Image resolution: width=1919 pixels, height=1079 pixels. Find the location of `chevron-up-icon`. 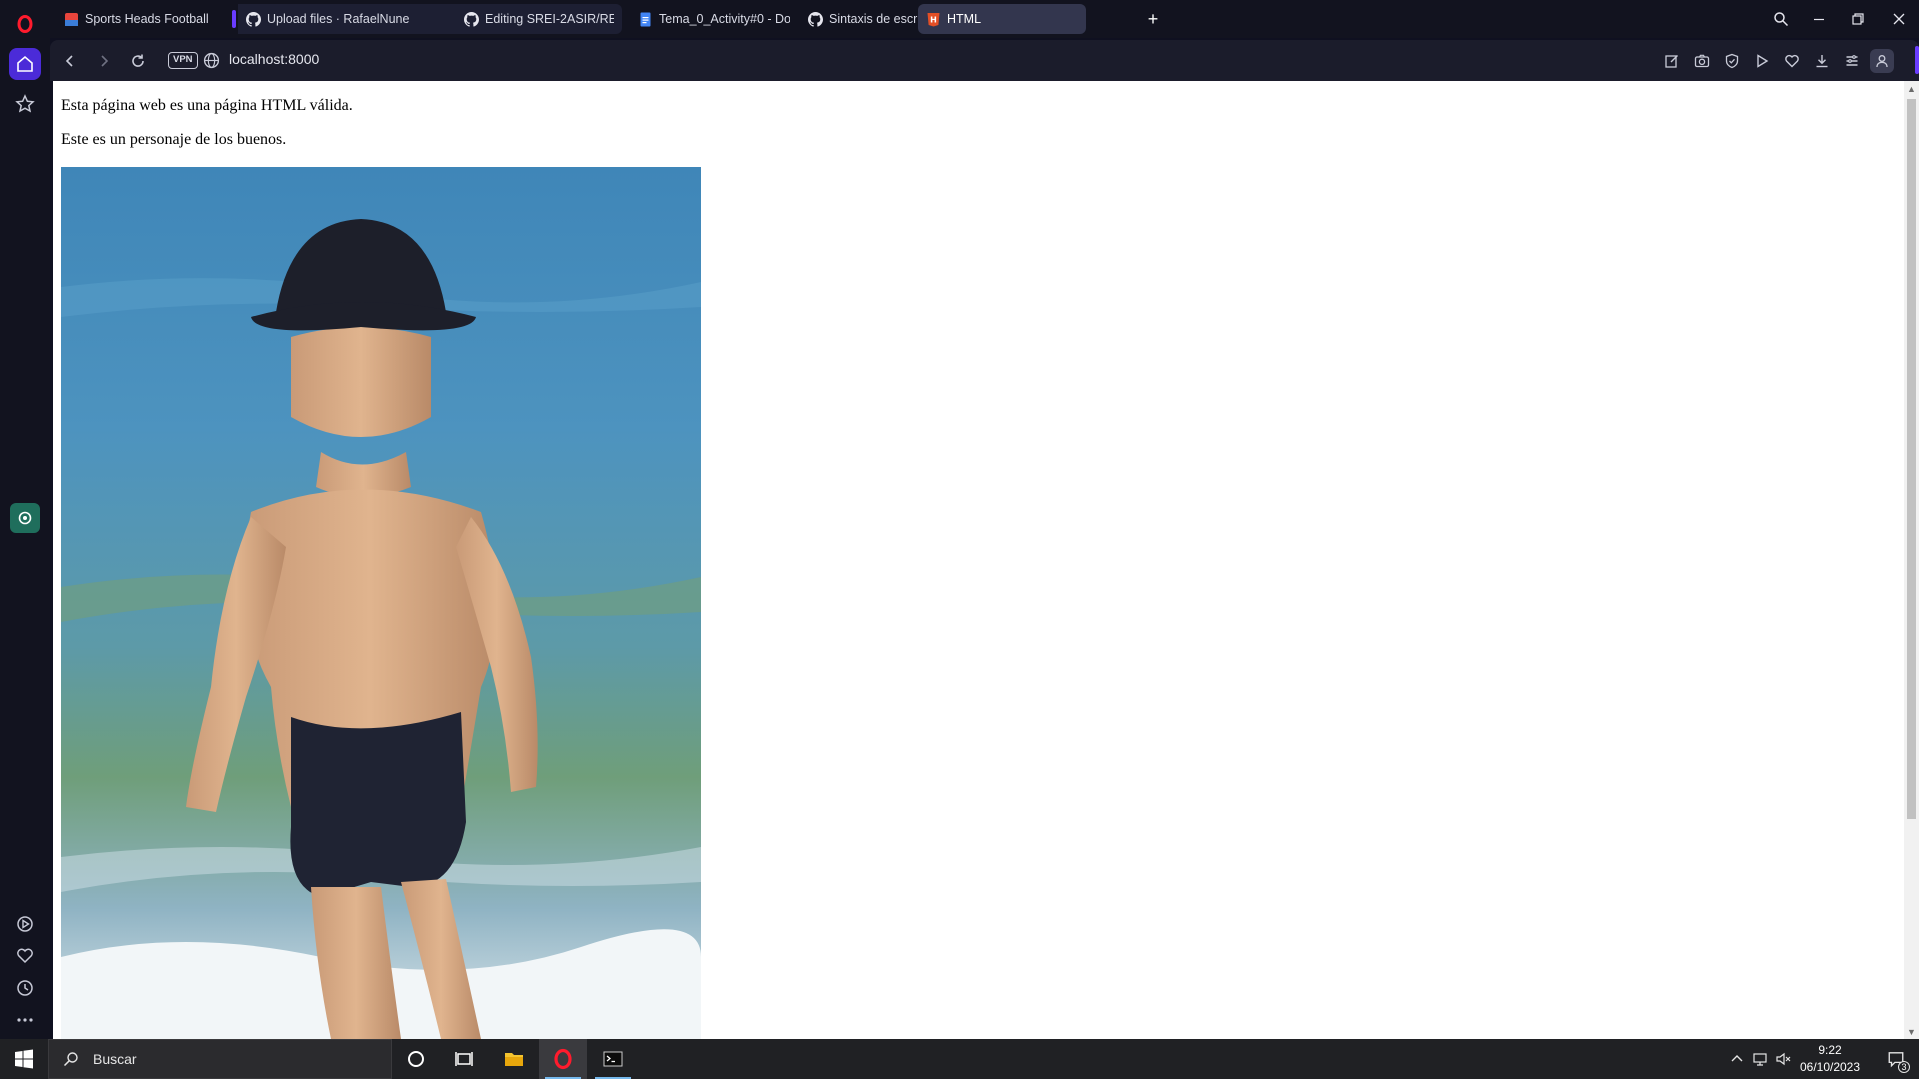

chevron-up-icon is located at coordinates (1737, 1059).